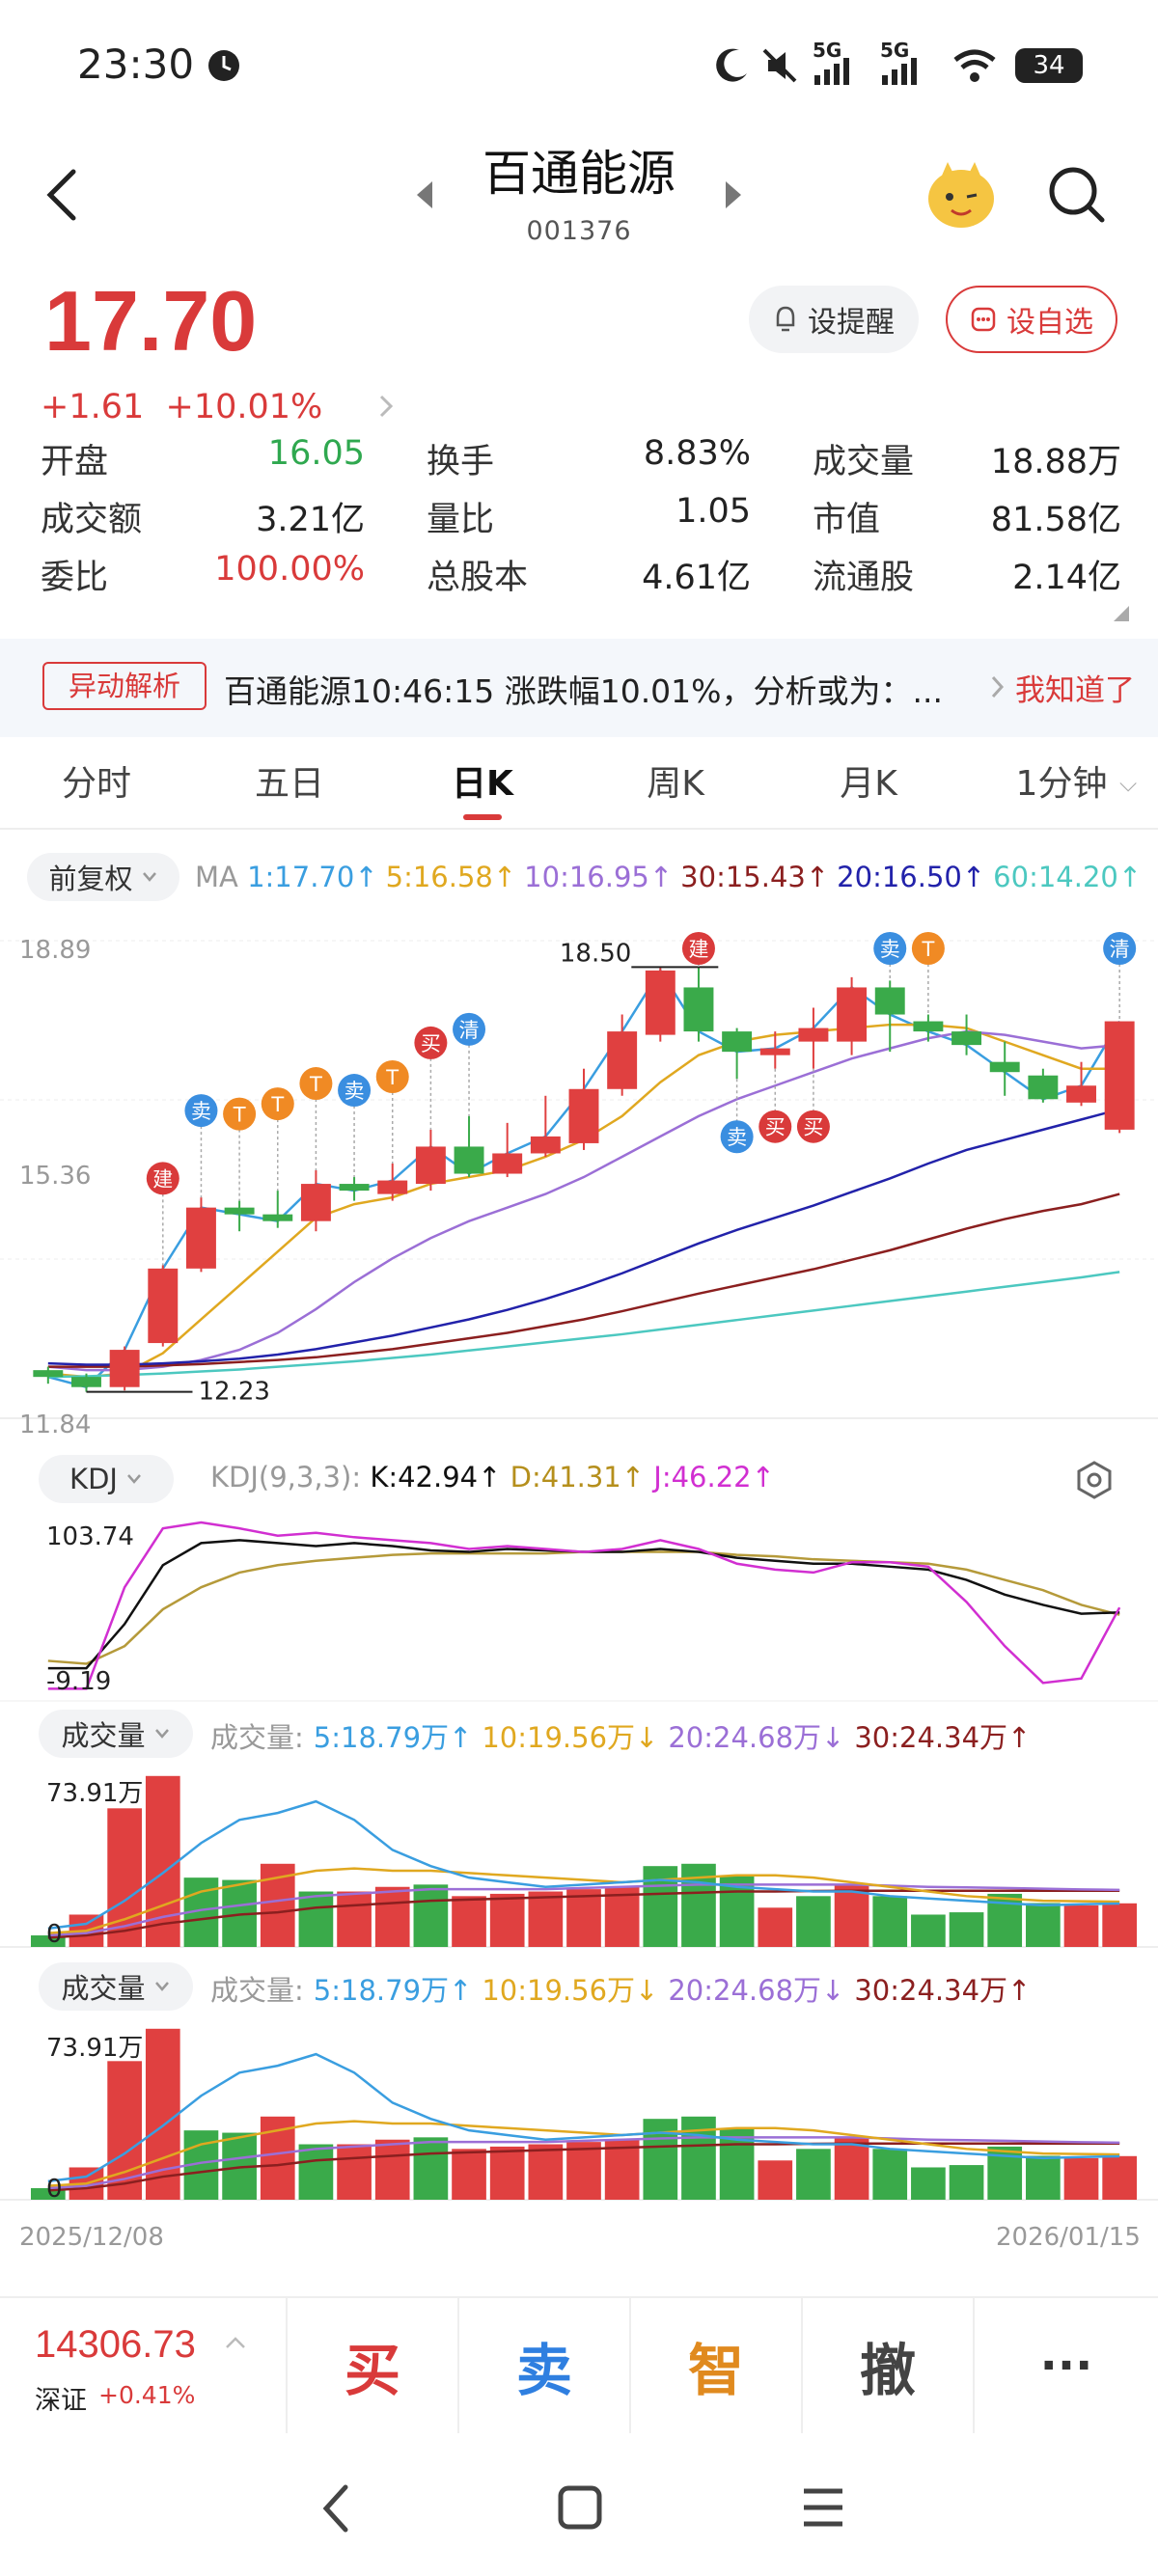  Describe the element at coordinates (116, 1986) in the screenshot. I see `volume-indicator-dropdown-2: 成交量` at that location.